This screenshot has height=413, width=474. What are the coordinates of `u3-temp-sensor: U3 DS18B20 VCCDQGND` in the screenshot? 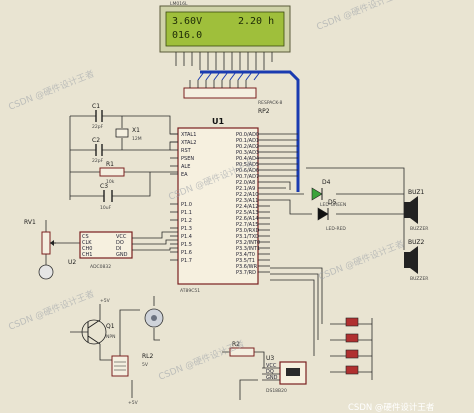 It's located at (284, 374).